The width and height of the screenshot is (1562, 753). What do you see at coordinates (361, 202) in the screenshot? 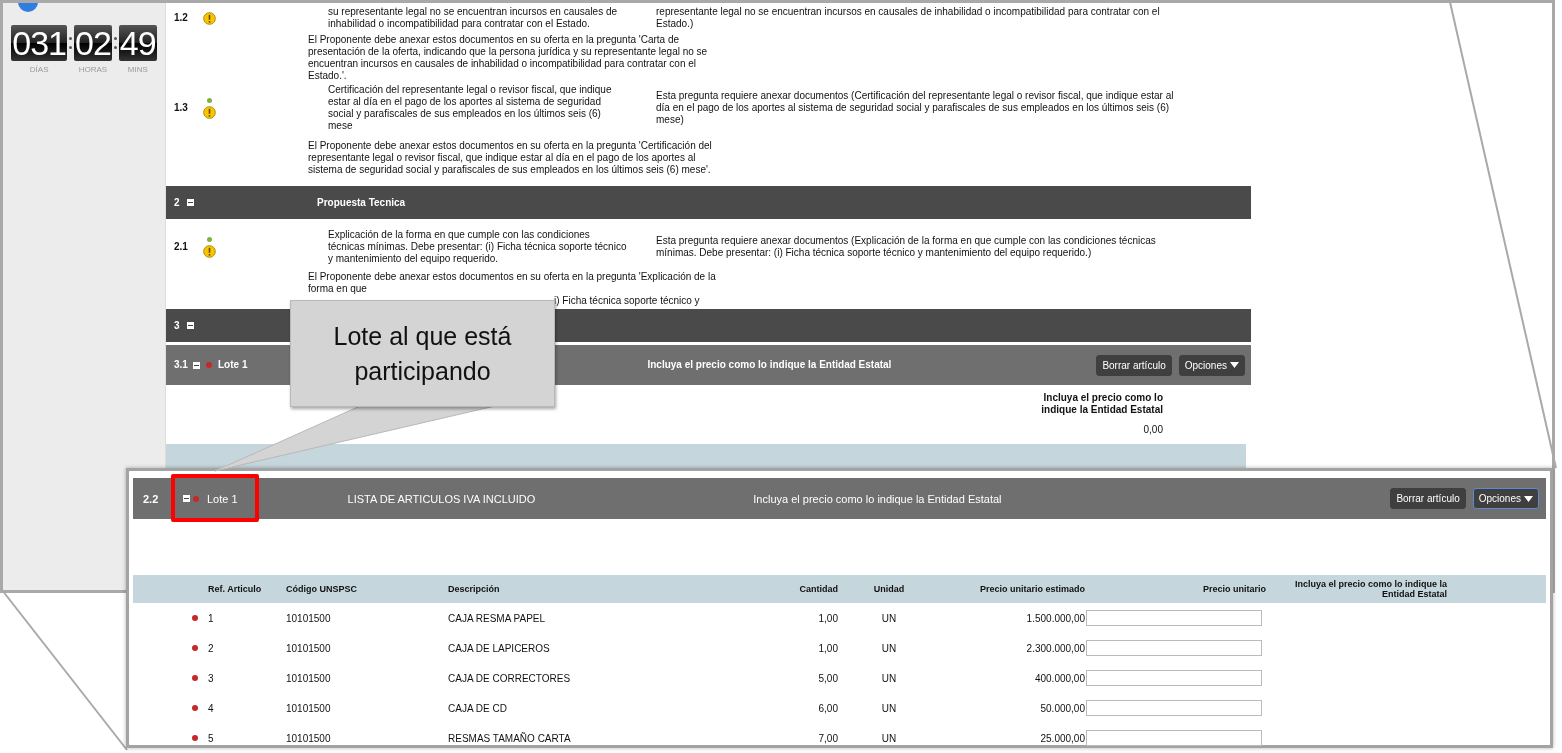
I see `section-title: Propuesta Tecnica` at bounding box center [361, 202].